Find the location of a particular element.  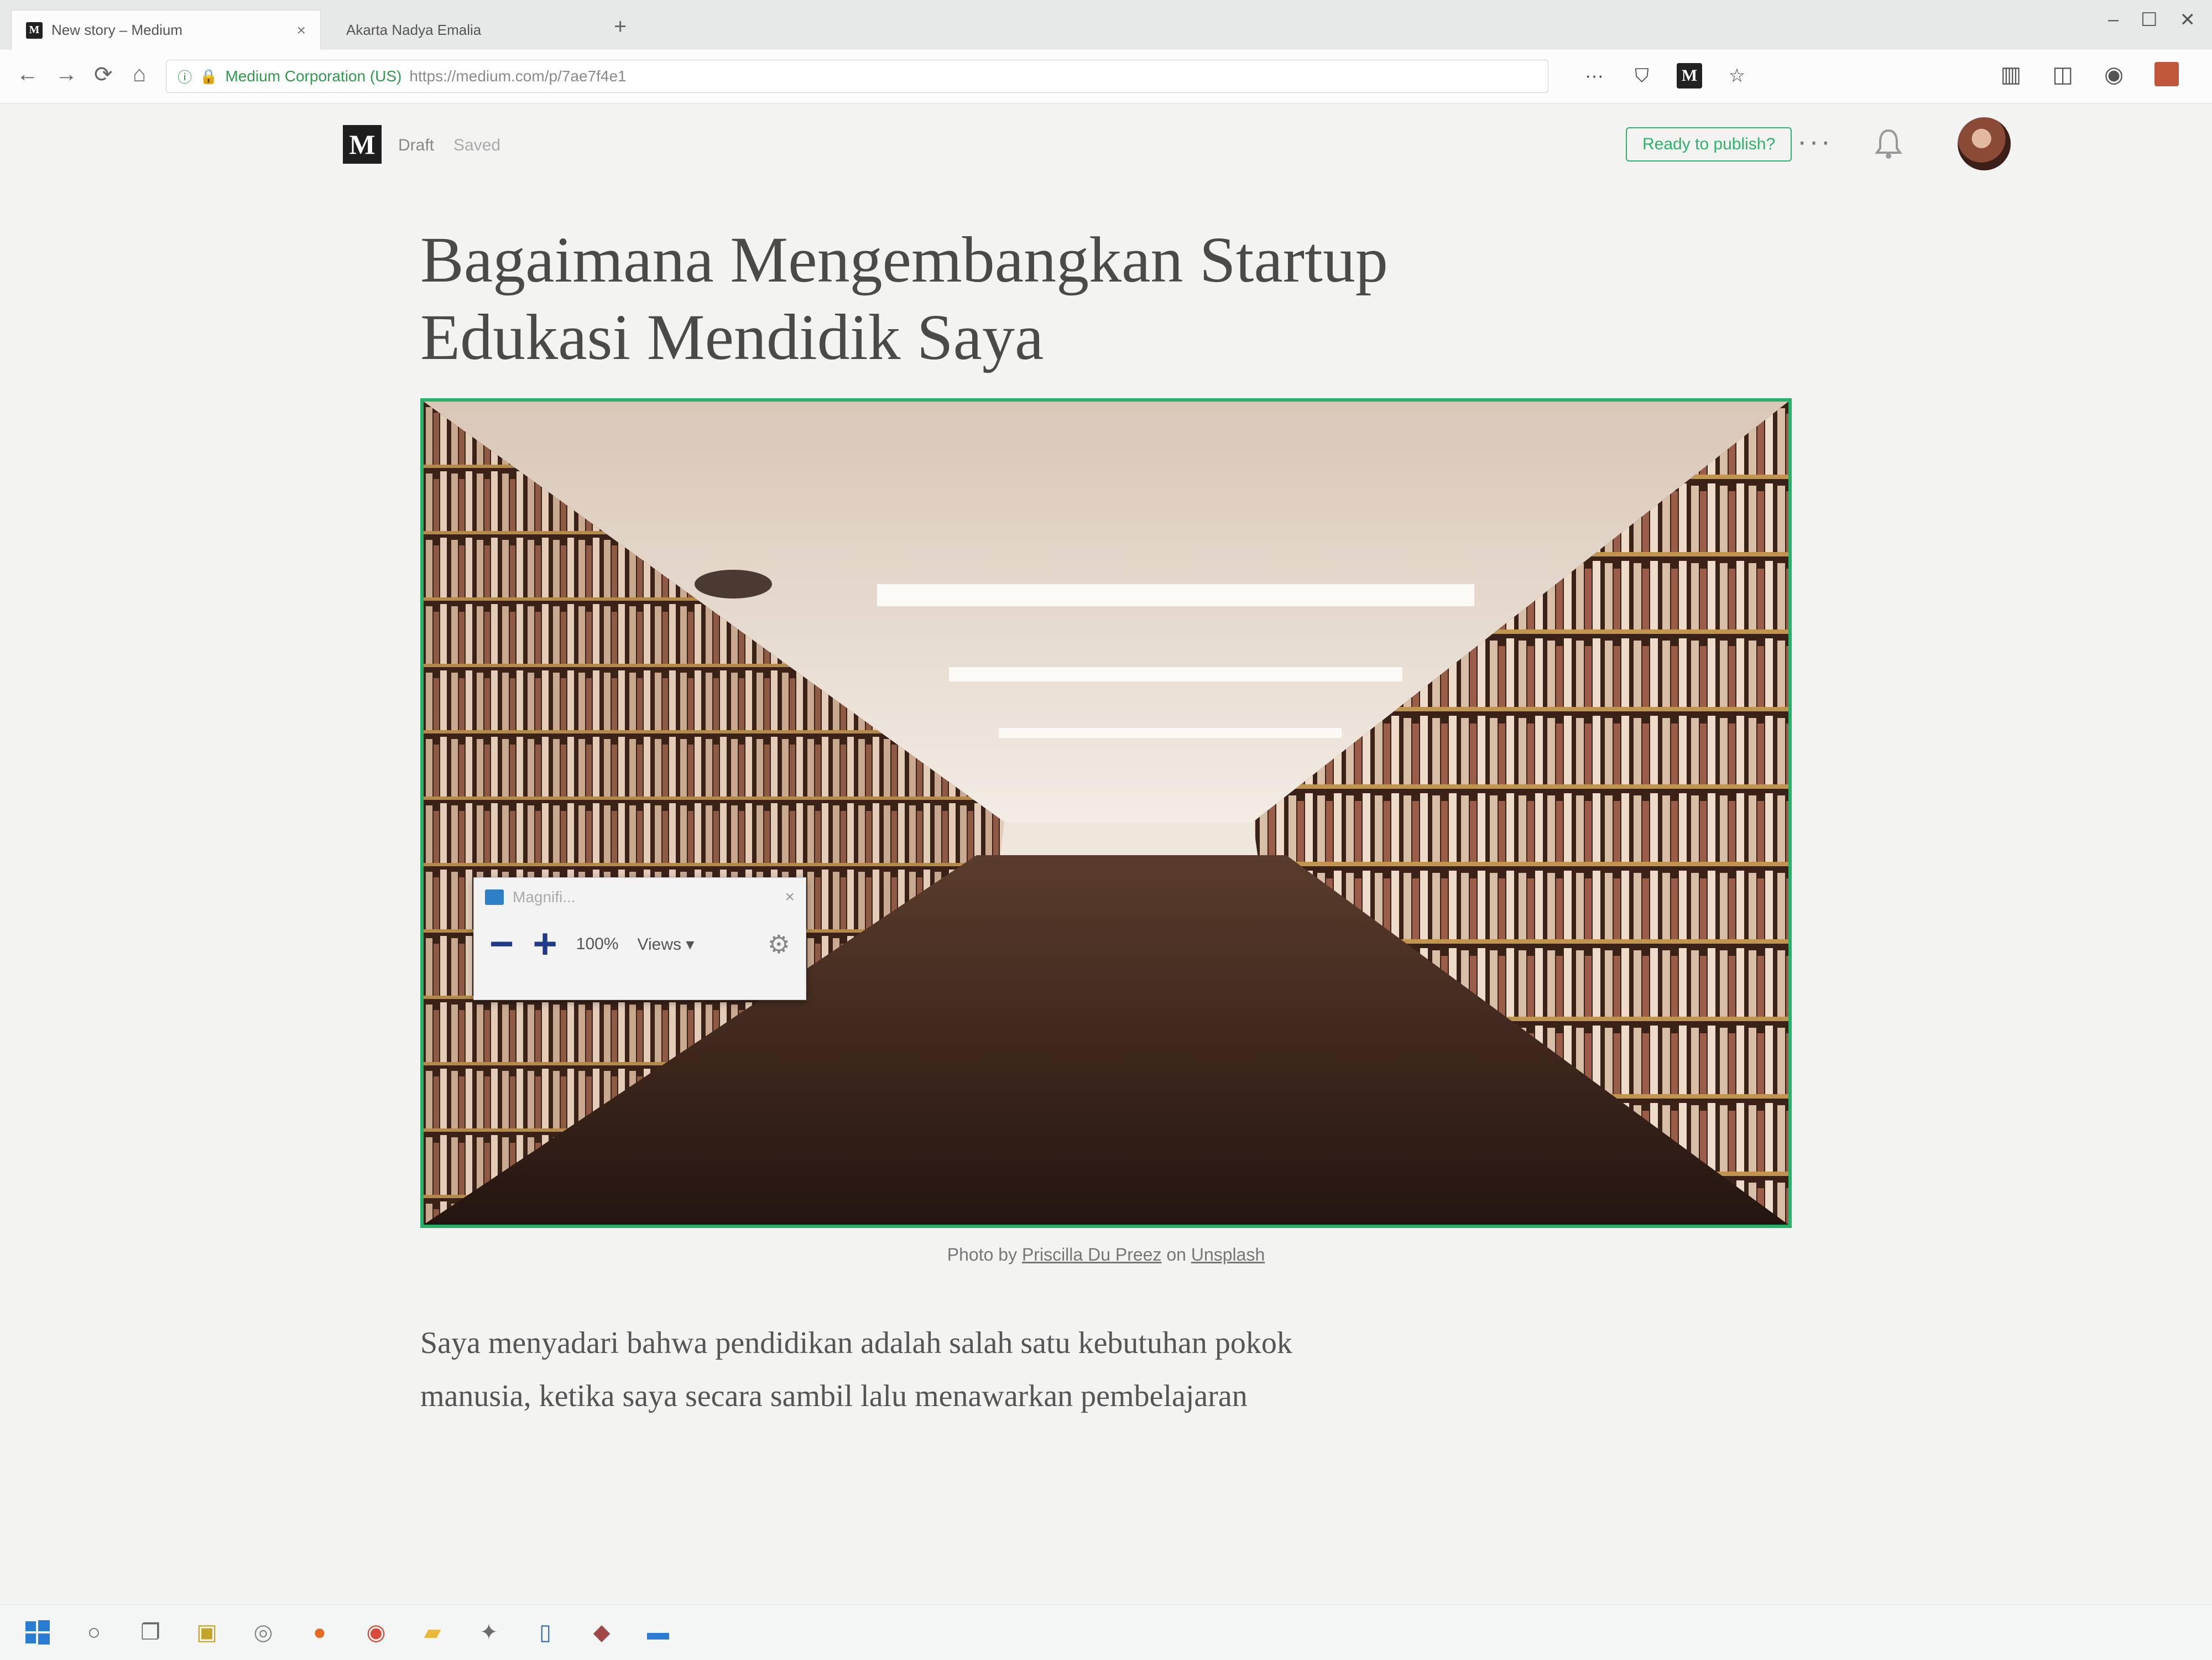

draft-status: Draft is located at coordinates (417, 145).